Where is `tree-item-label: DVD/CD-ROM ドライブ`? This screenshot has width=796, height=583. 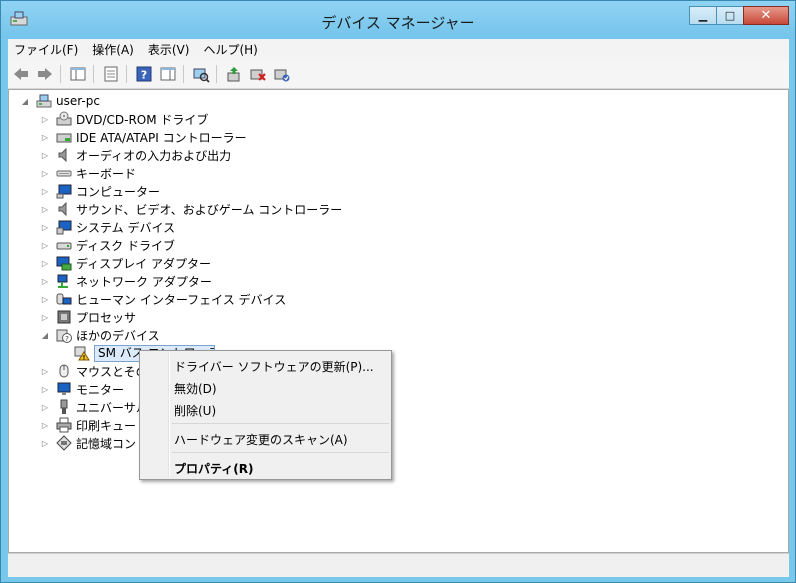 tree-item-label: DVD/CD-ROM ドライブ is located at coordinates (142, 119).